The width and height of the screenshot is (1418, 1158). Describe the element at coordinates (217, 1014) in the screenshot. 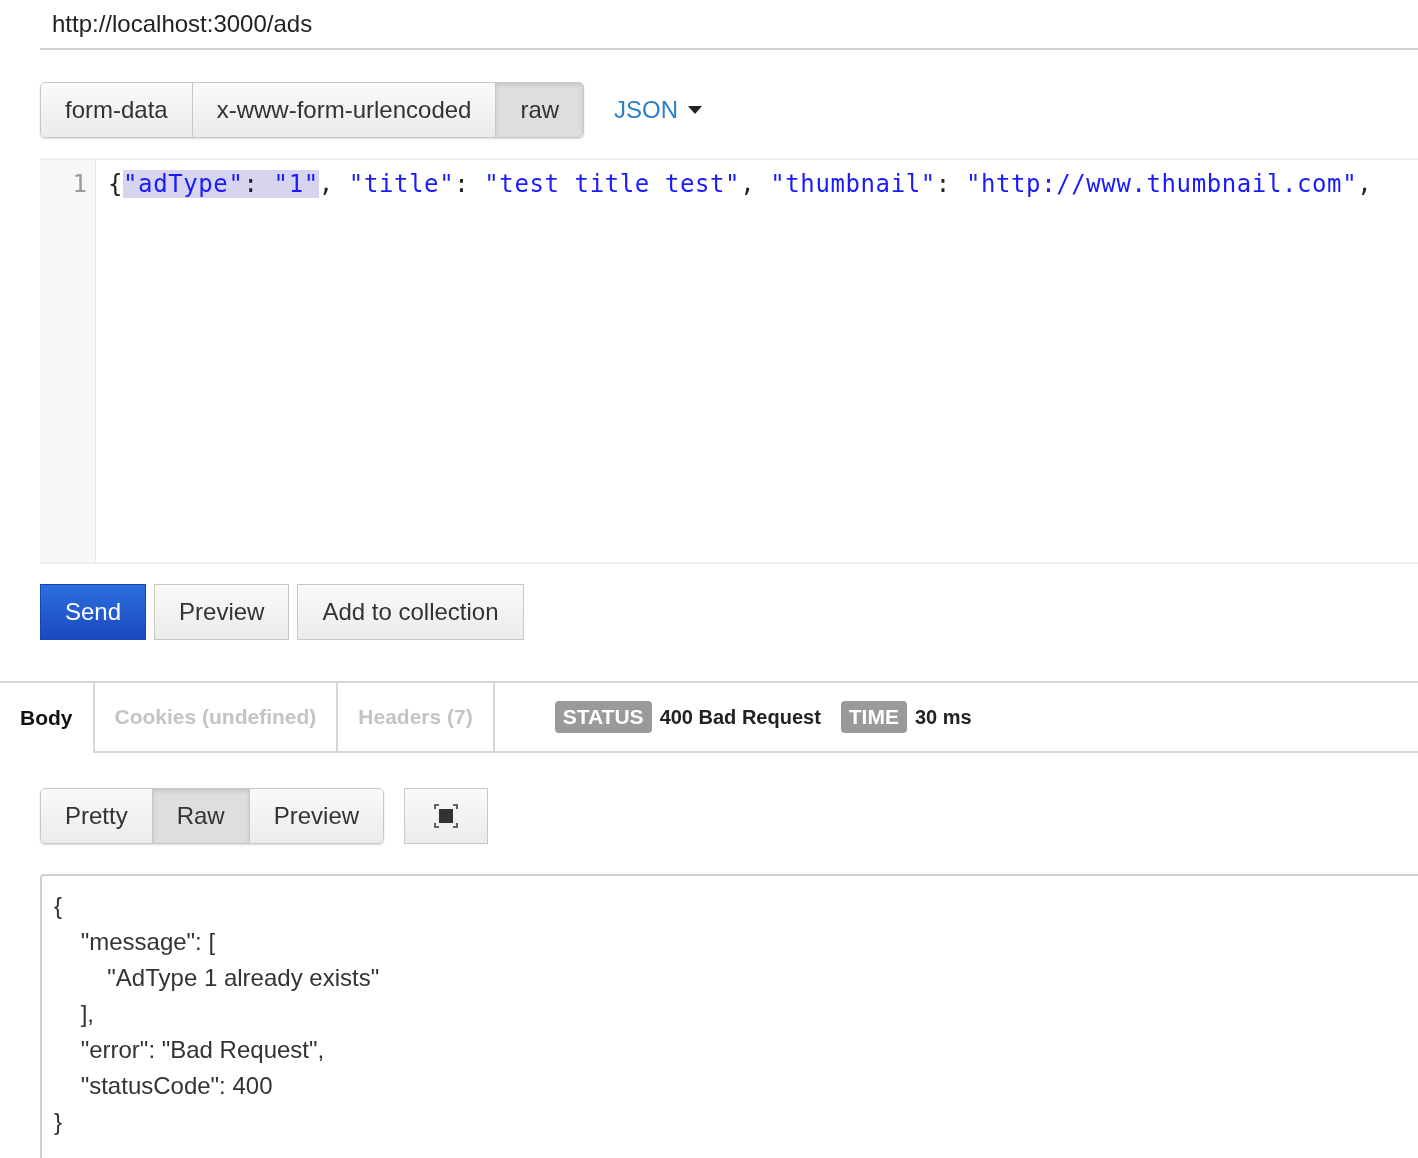

I see `response-body-text: { "message": [ "AdType 1 already exists" ], "error": "Bad Request", "statusCode": 400 }` at that location.